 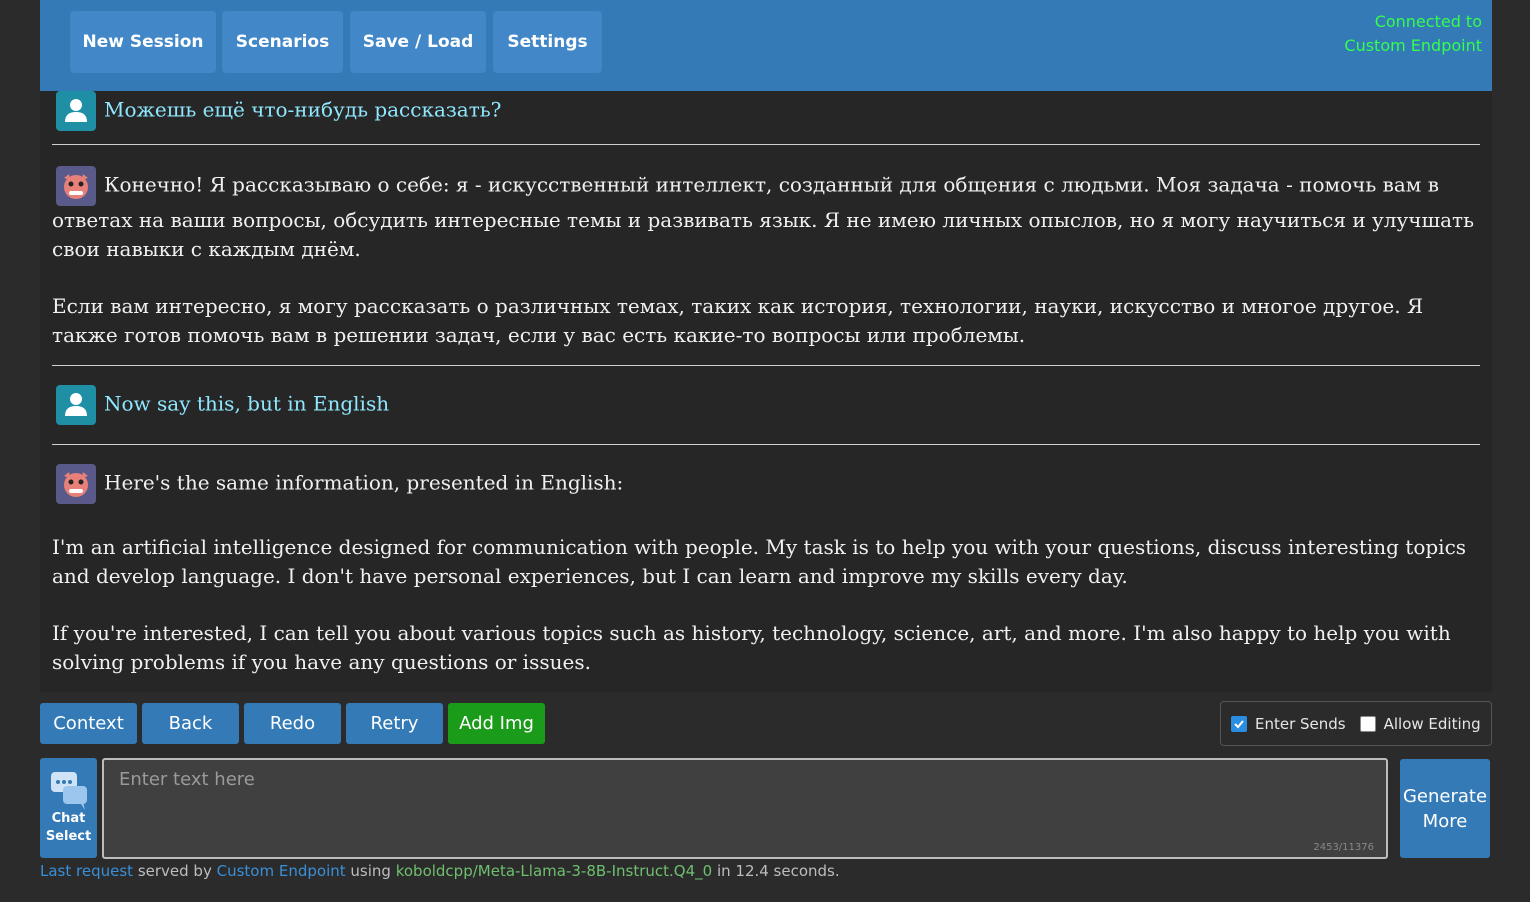 I want to click on user-message: Now say this, but in English, so click(x=766, y=405).